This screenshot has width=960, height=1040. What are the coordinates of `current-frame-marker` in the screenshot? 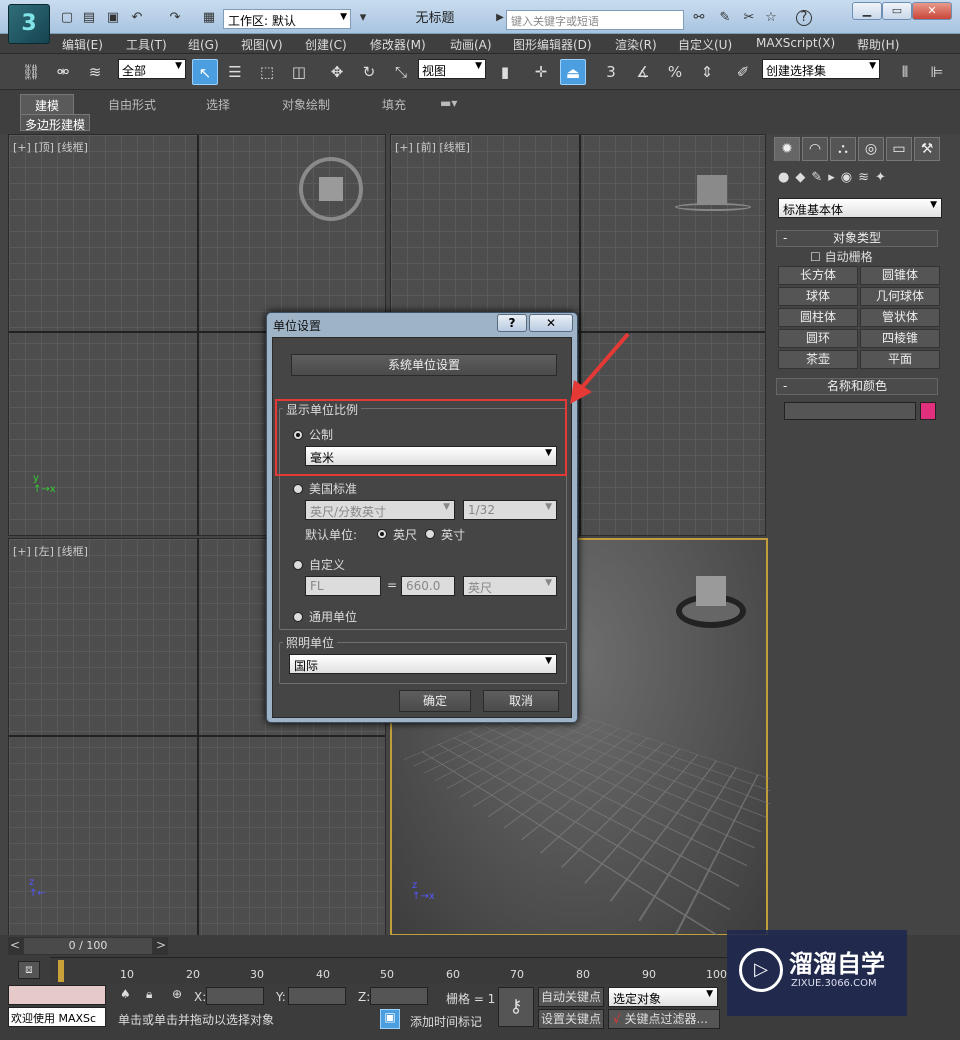 It's located at (61, 971).